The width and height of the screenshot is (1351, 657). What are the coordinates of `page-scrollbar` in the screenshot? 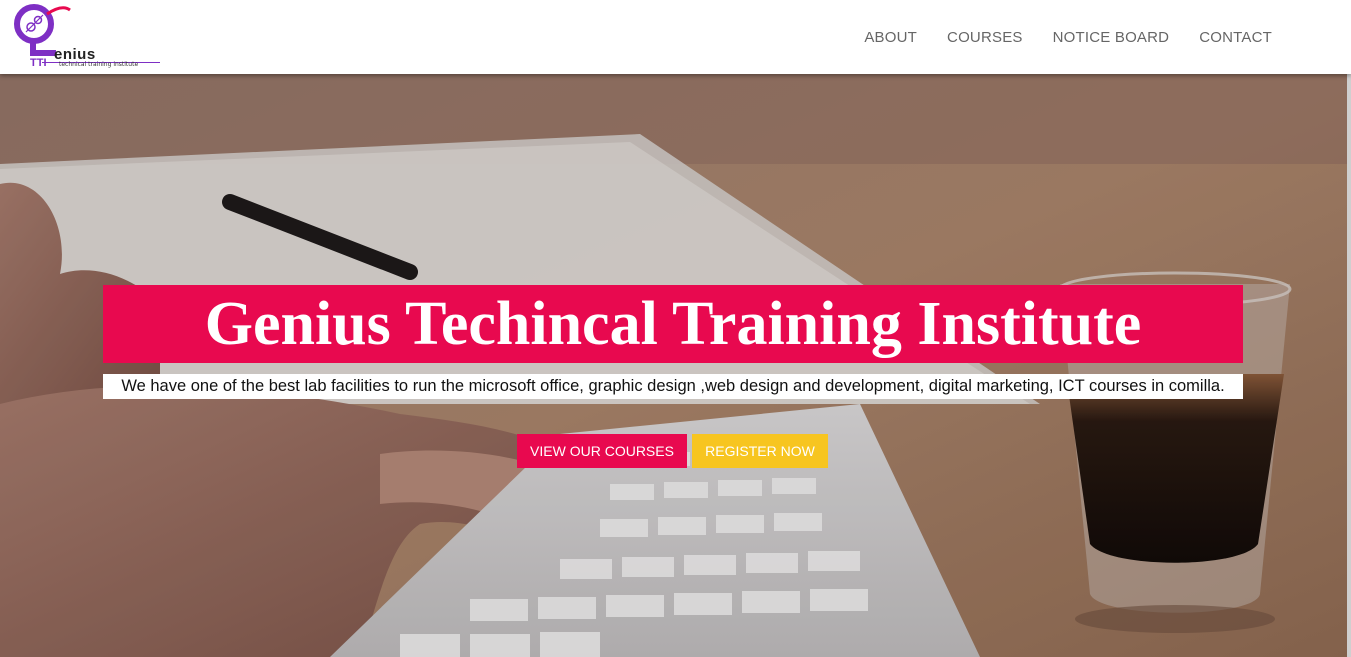 It's located at (1349, 365).